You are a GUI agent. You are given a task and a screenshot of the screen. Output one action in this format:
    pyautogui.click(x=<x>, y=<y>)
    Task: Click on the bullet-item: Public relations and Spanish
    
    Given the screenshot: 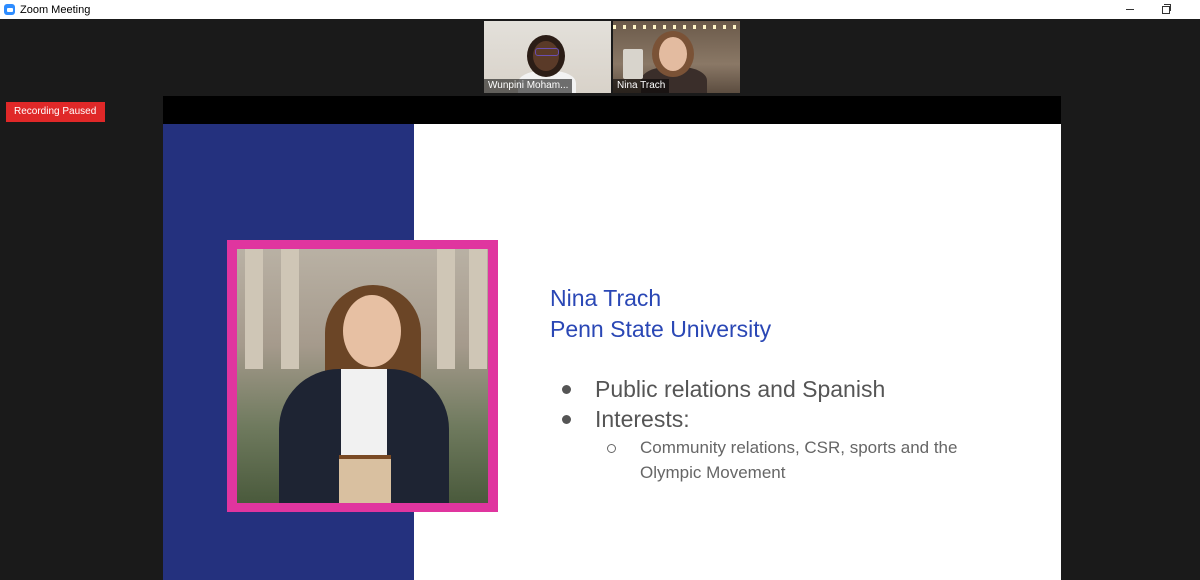 What is the action you would take?
    pyautogui.click(x=740, y=389)
    